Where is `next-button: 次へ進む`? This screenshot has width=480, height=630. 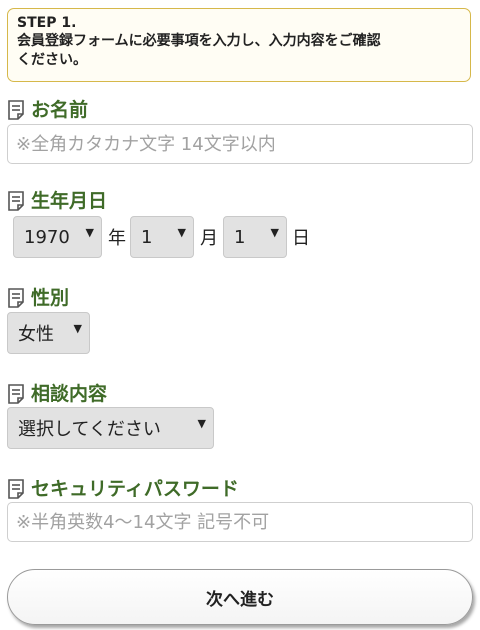
next-button: 次へ進む is located at coordinates (240, 597).